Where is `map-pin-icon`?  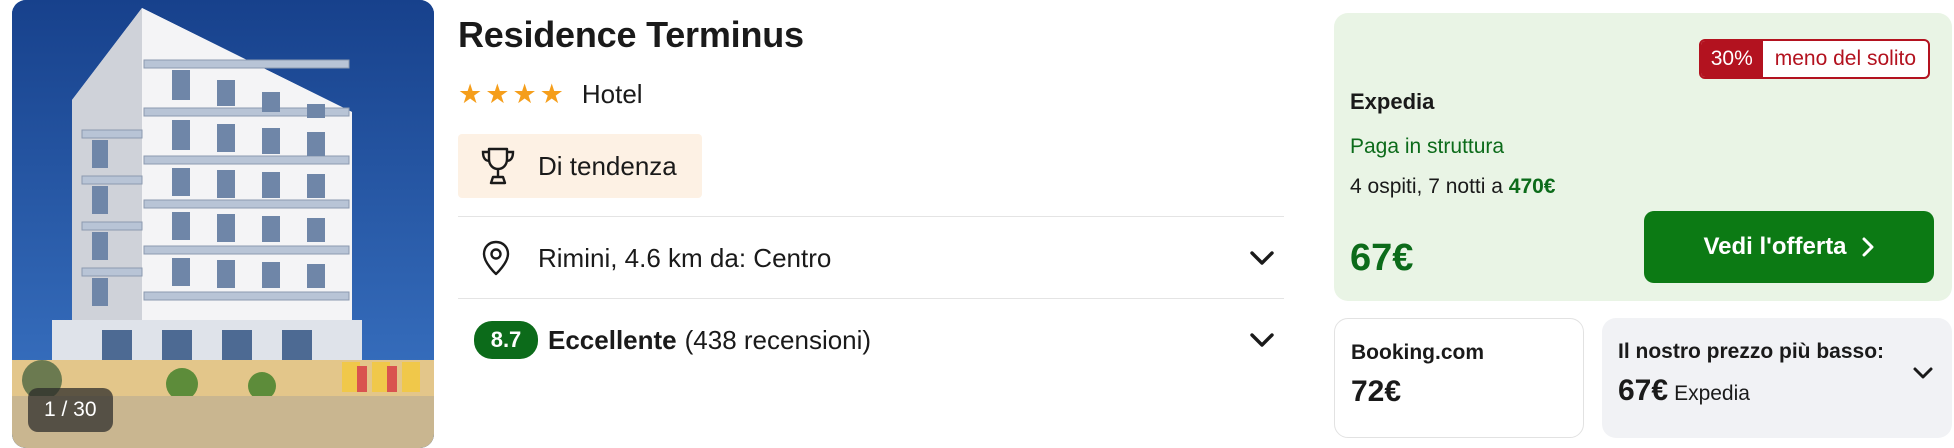 map-pin-icon is located at coordinates (496, 258).